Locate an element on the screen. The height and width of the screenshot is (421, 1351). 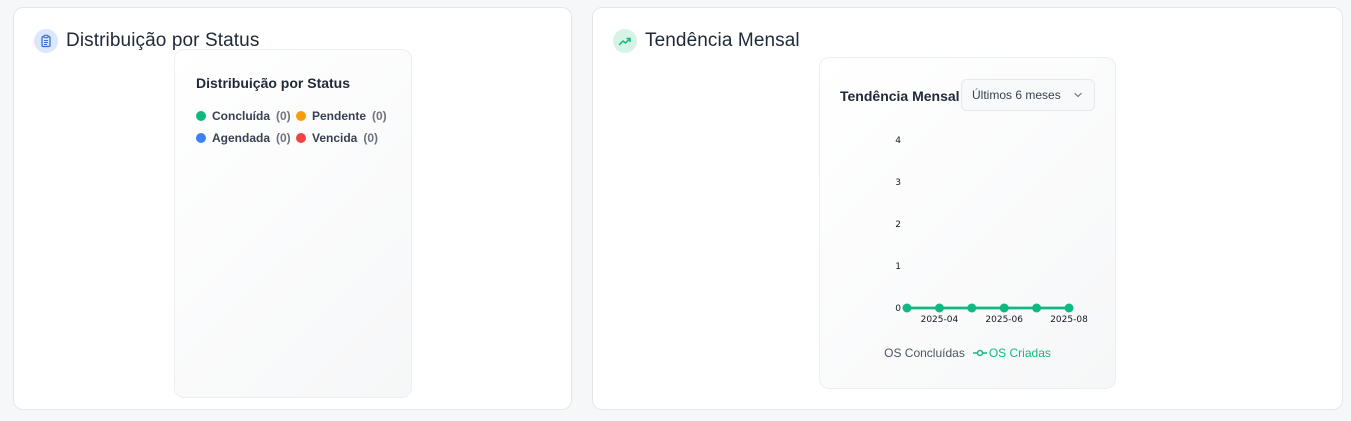
x-tick-label: 2025-06 is located at coordinates (1004, 320).